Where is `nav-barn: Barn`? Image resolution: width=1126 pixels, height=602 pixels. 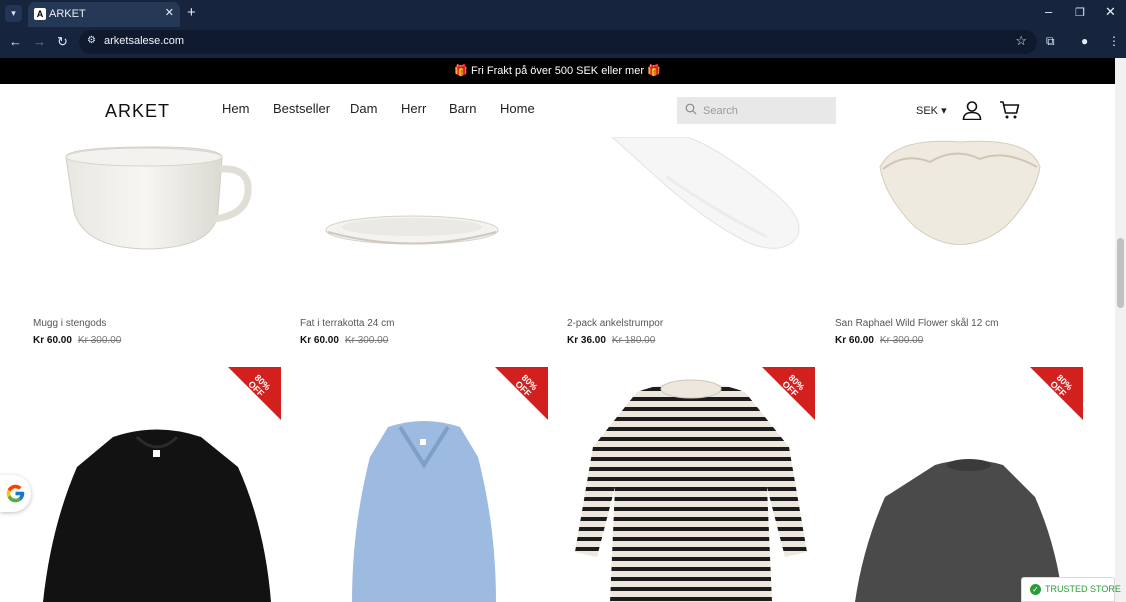 nav-barn: Barn is located at coordinates (462, 108).